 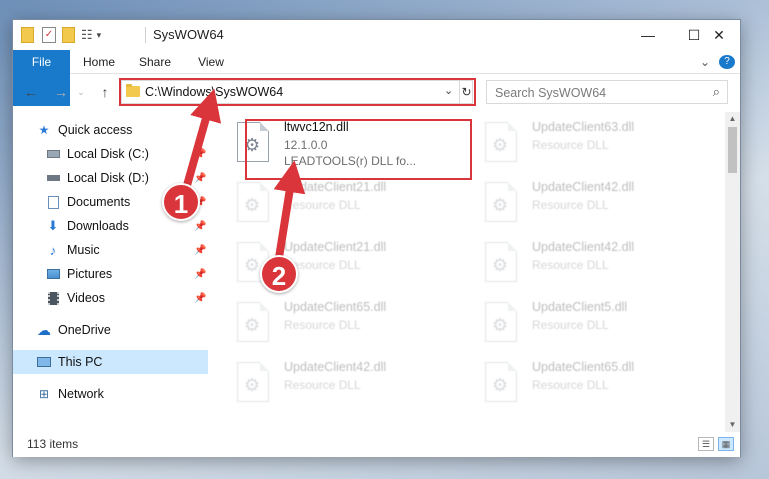 What do you see at coordinates (110, 394) in the screenshot?
I see `sidebar-item-network: ⊞ Network` at bounding box center [110, 394].